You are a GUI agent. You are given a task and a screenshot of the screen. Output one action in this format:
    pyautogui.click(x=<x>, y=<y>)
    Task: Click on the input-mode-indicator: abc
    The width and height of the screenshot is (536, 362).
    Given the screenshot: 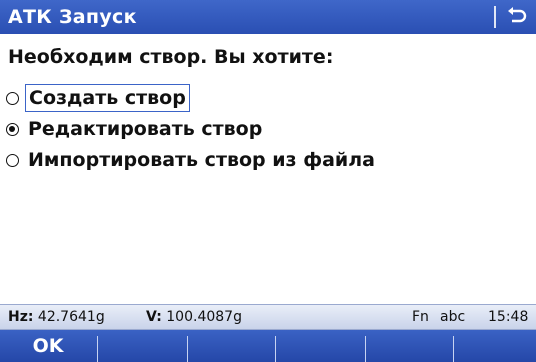 What is the action you would take?
    pyautogui.click(x=453, y=317)
    